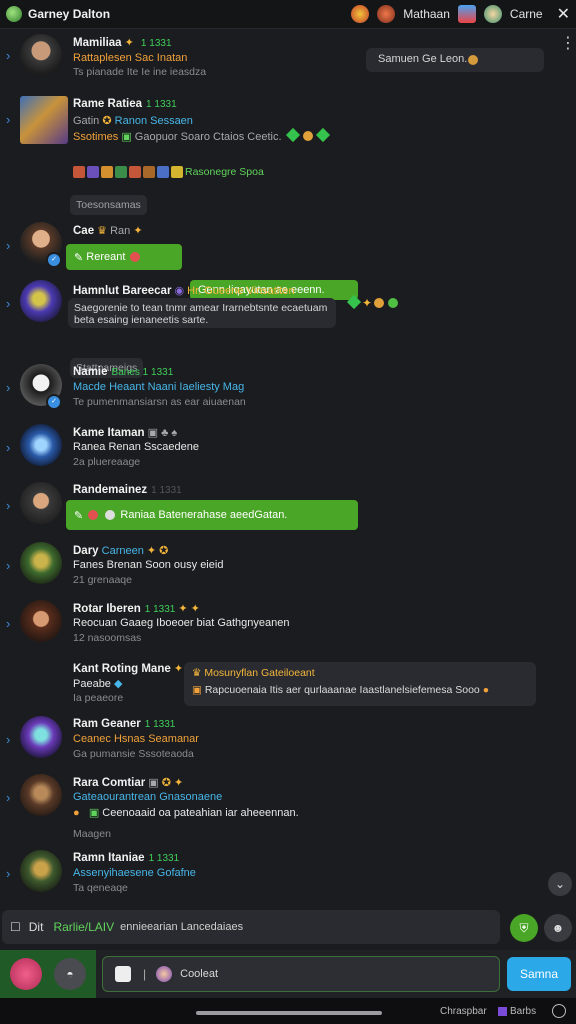  Describe the element at coordinates (560, 884) in the screenshot. I see `scroll-down-icon: ⌄` at that location.